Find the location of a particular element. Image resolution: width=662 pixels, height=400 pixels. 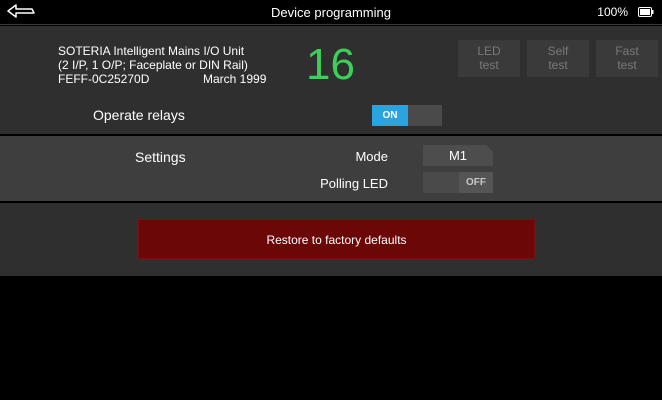

self-test-label-2: test is located at coordinates (558, 65).